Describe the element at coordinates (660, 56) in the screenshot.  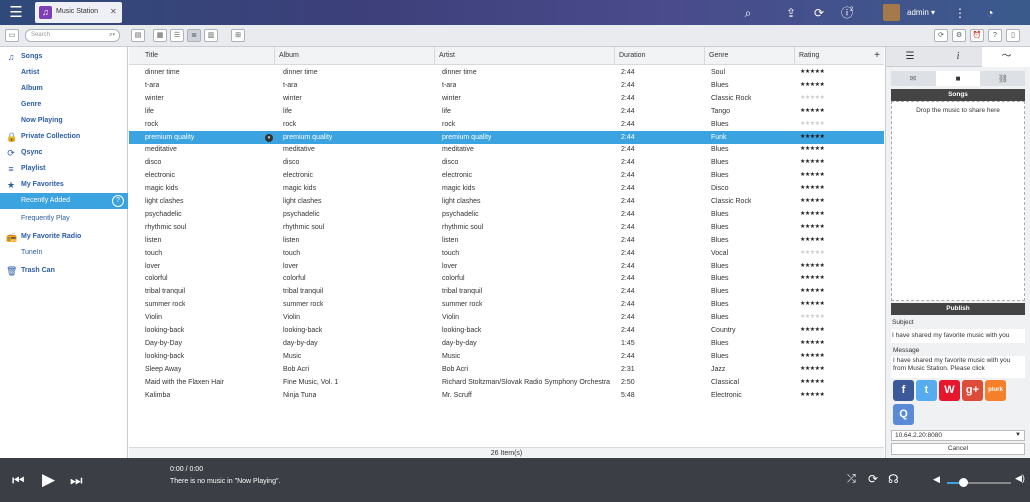
I see `column-duration: Duration` at that location.